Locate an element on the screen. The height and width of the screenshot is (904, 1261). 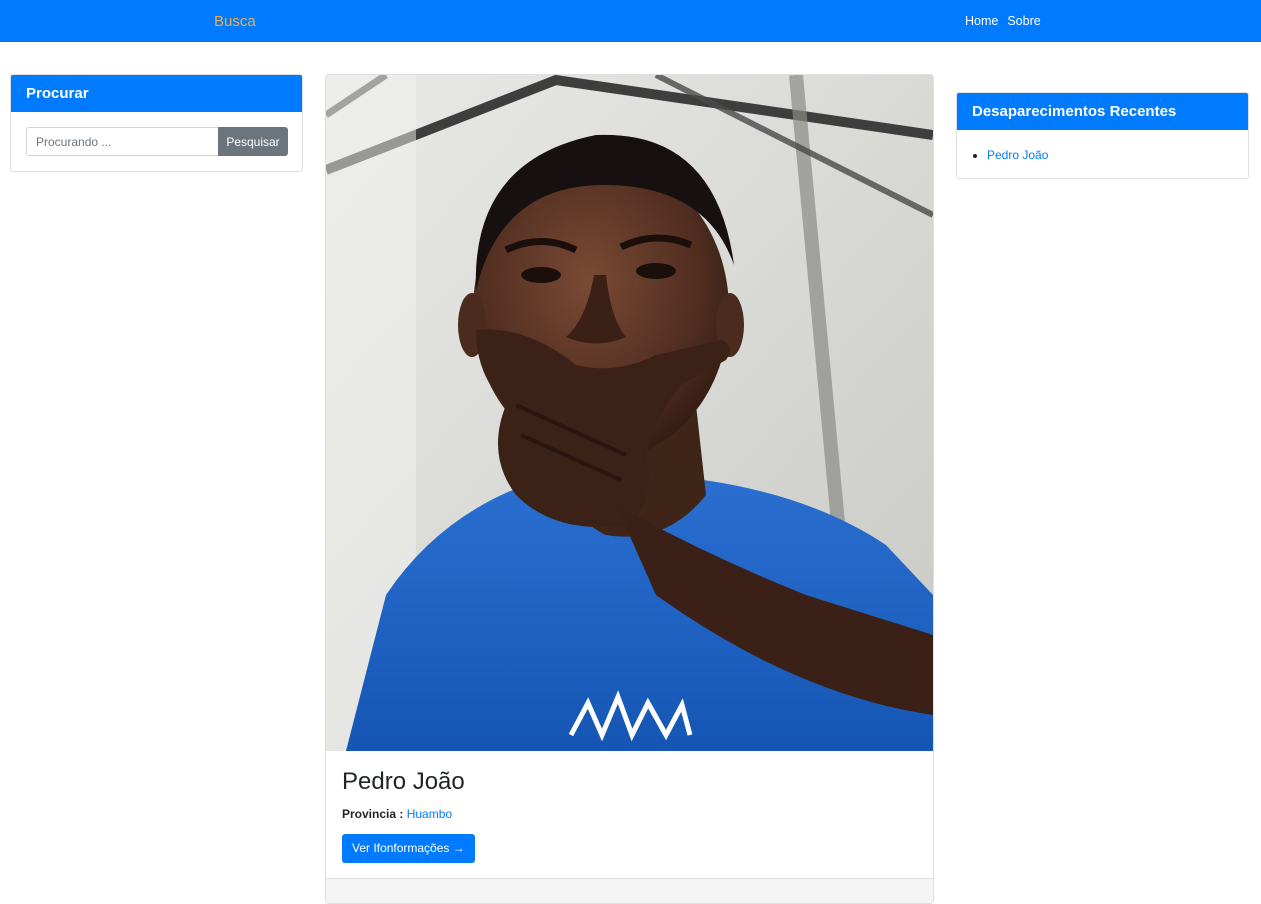
search-widget-title: Procurar is located at coordinates (156, 93).